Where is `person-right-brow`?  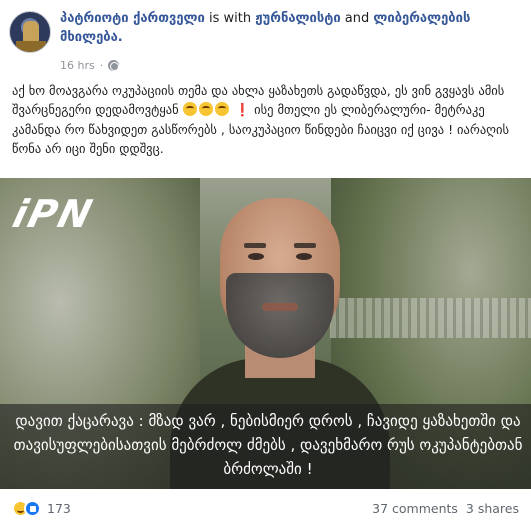
person-right-brow is located at coordinates (305, 245).